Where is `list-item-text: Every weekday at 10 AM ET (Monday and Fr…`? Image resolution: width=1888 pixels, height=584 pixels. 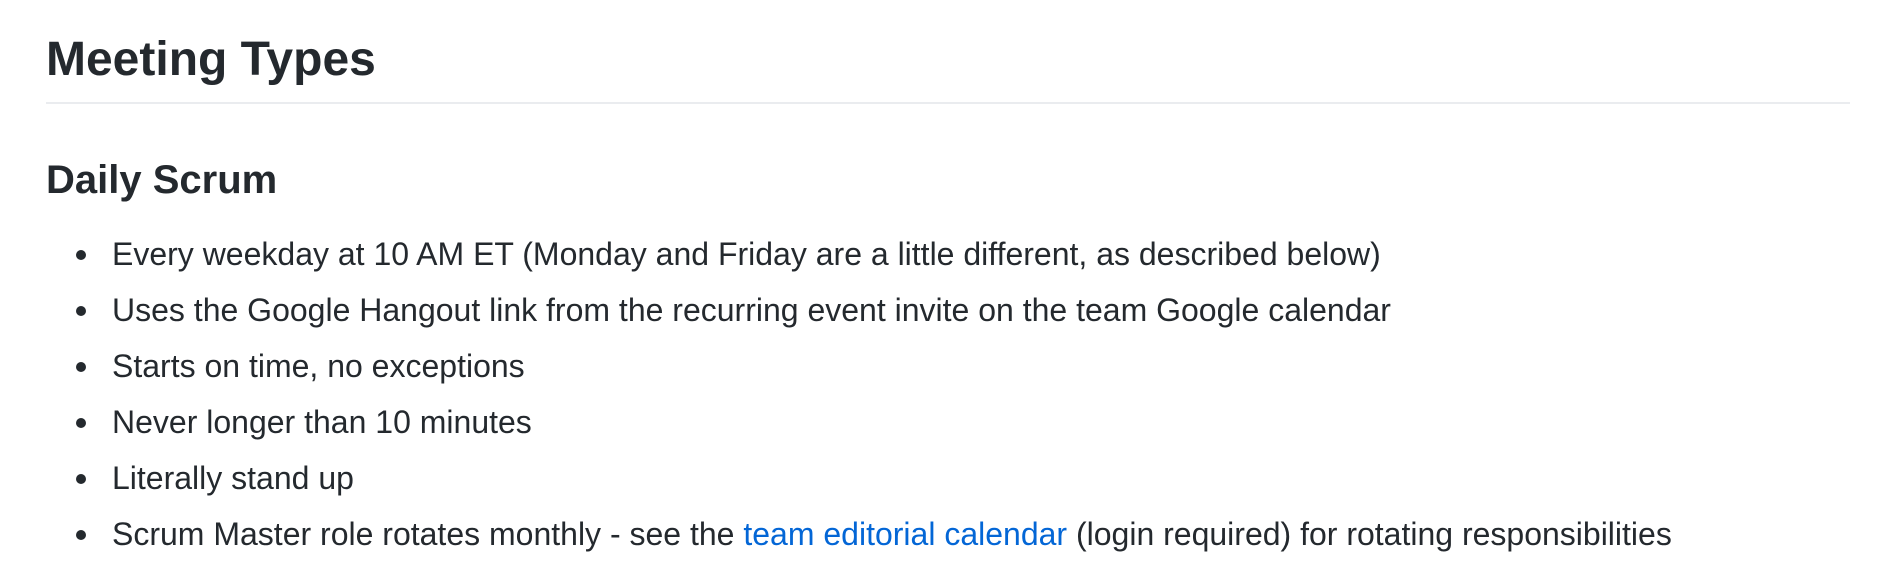 list-item-text: Every weekday at 10 AM ET (Monday and Fr… is located at coordinates (746, 254).